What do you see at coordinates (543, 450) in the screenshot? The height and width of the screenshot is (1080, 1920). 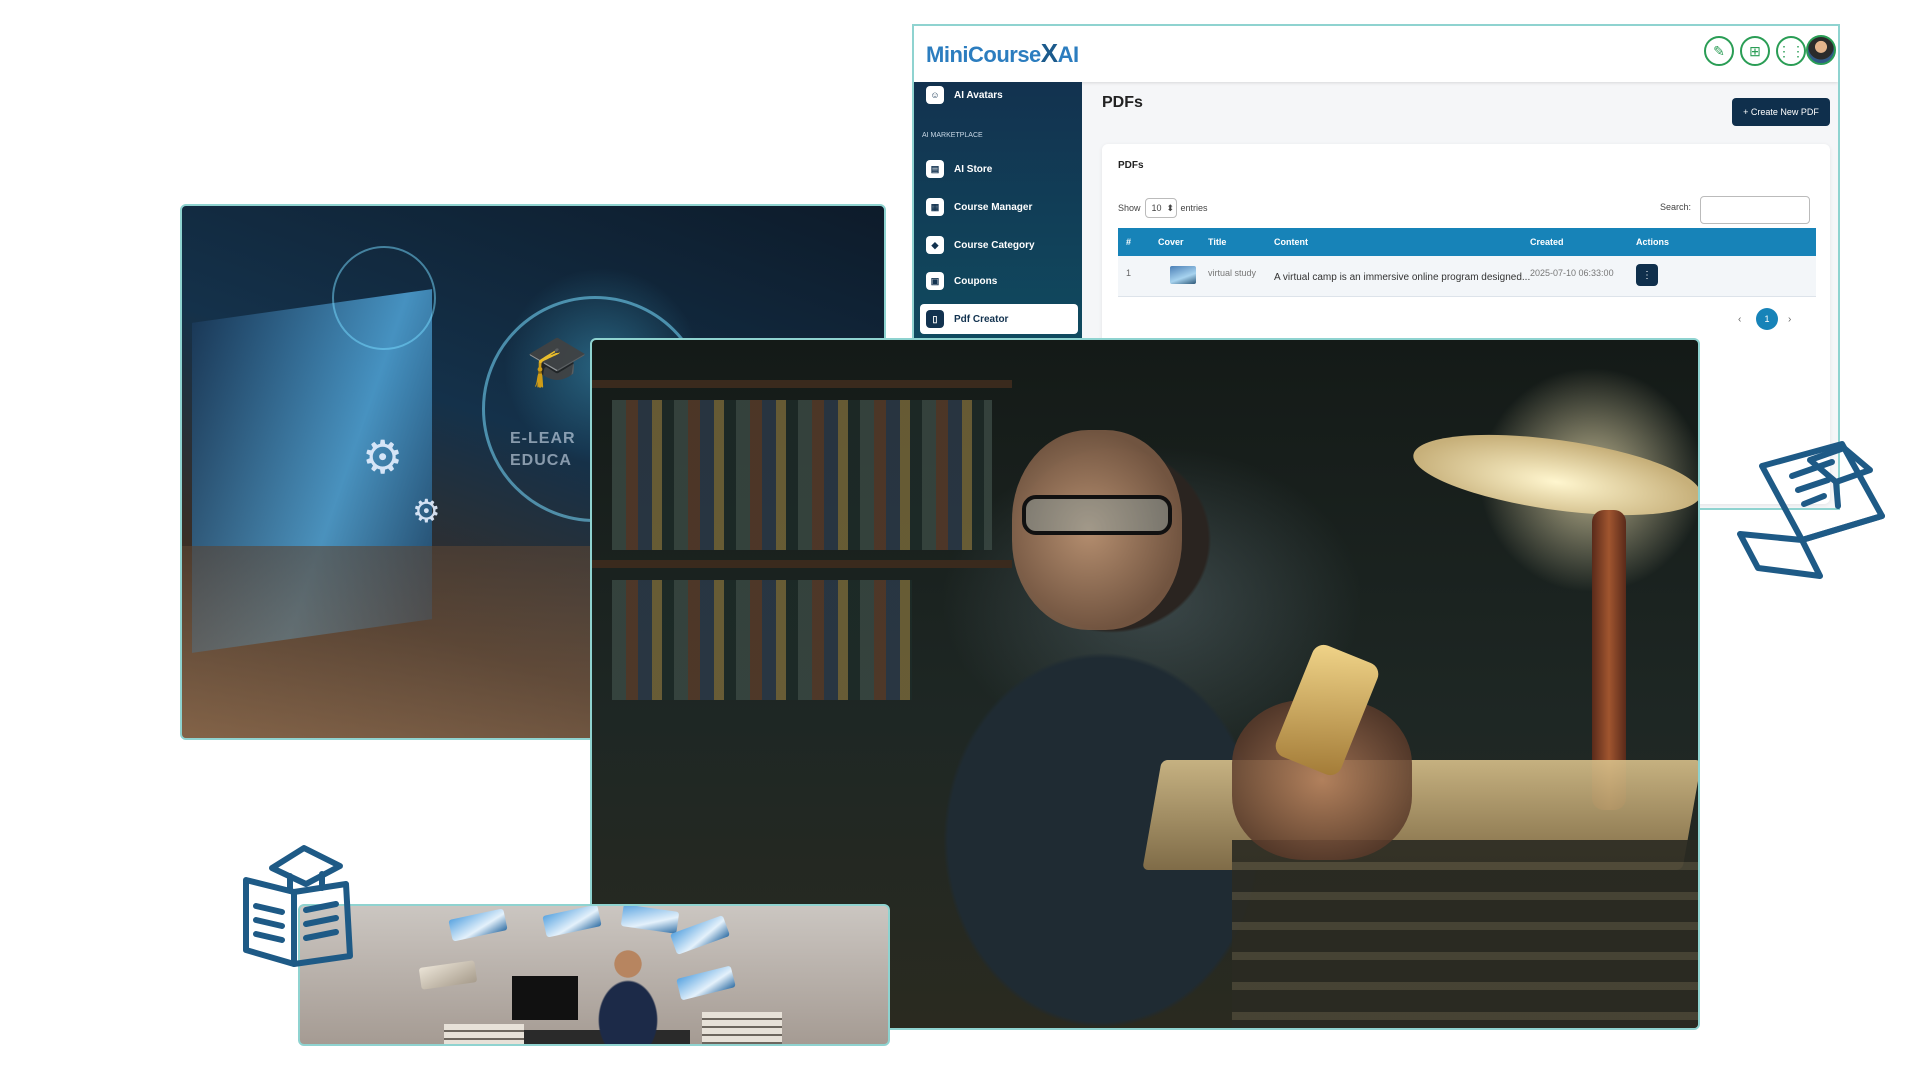 I see `hologram-text: E-LEAR EDUCA` at bounding box center [543, 450].